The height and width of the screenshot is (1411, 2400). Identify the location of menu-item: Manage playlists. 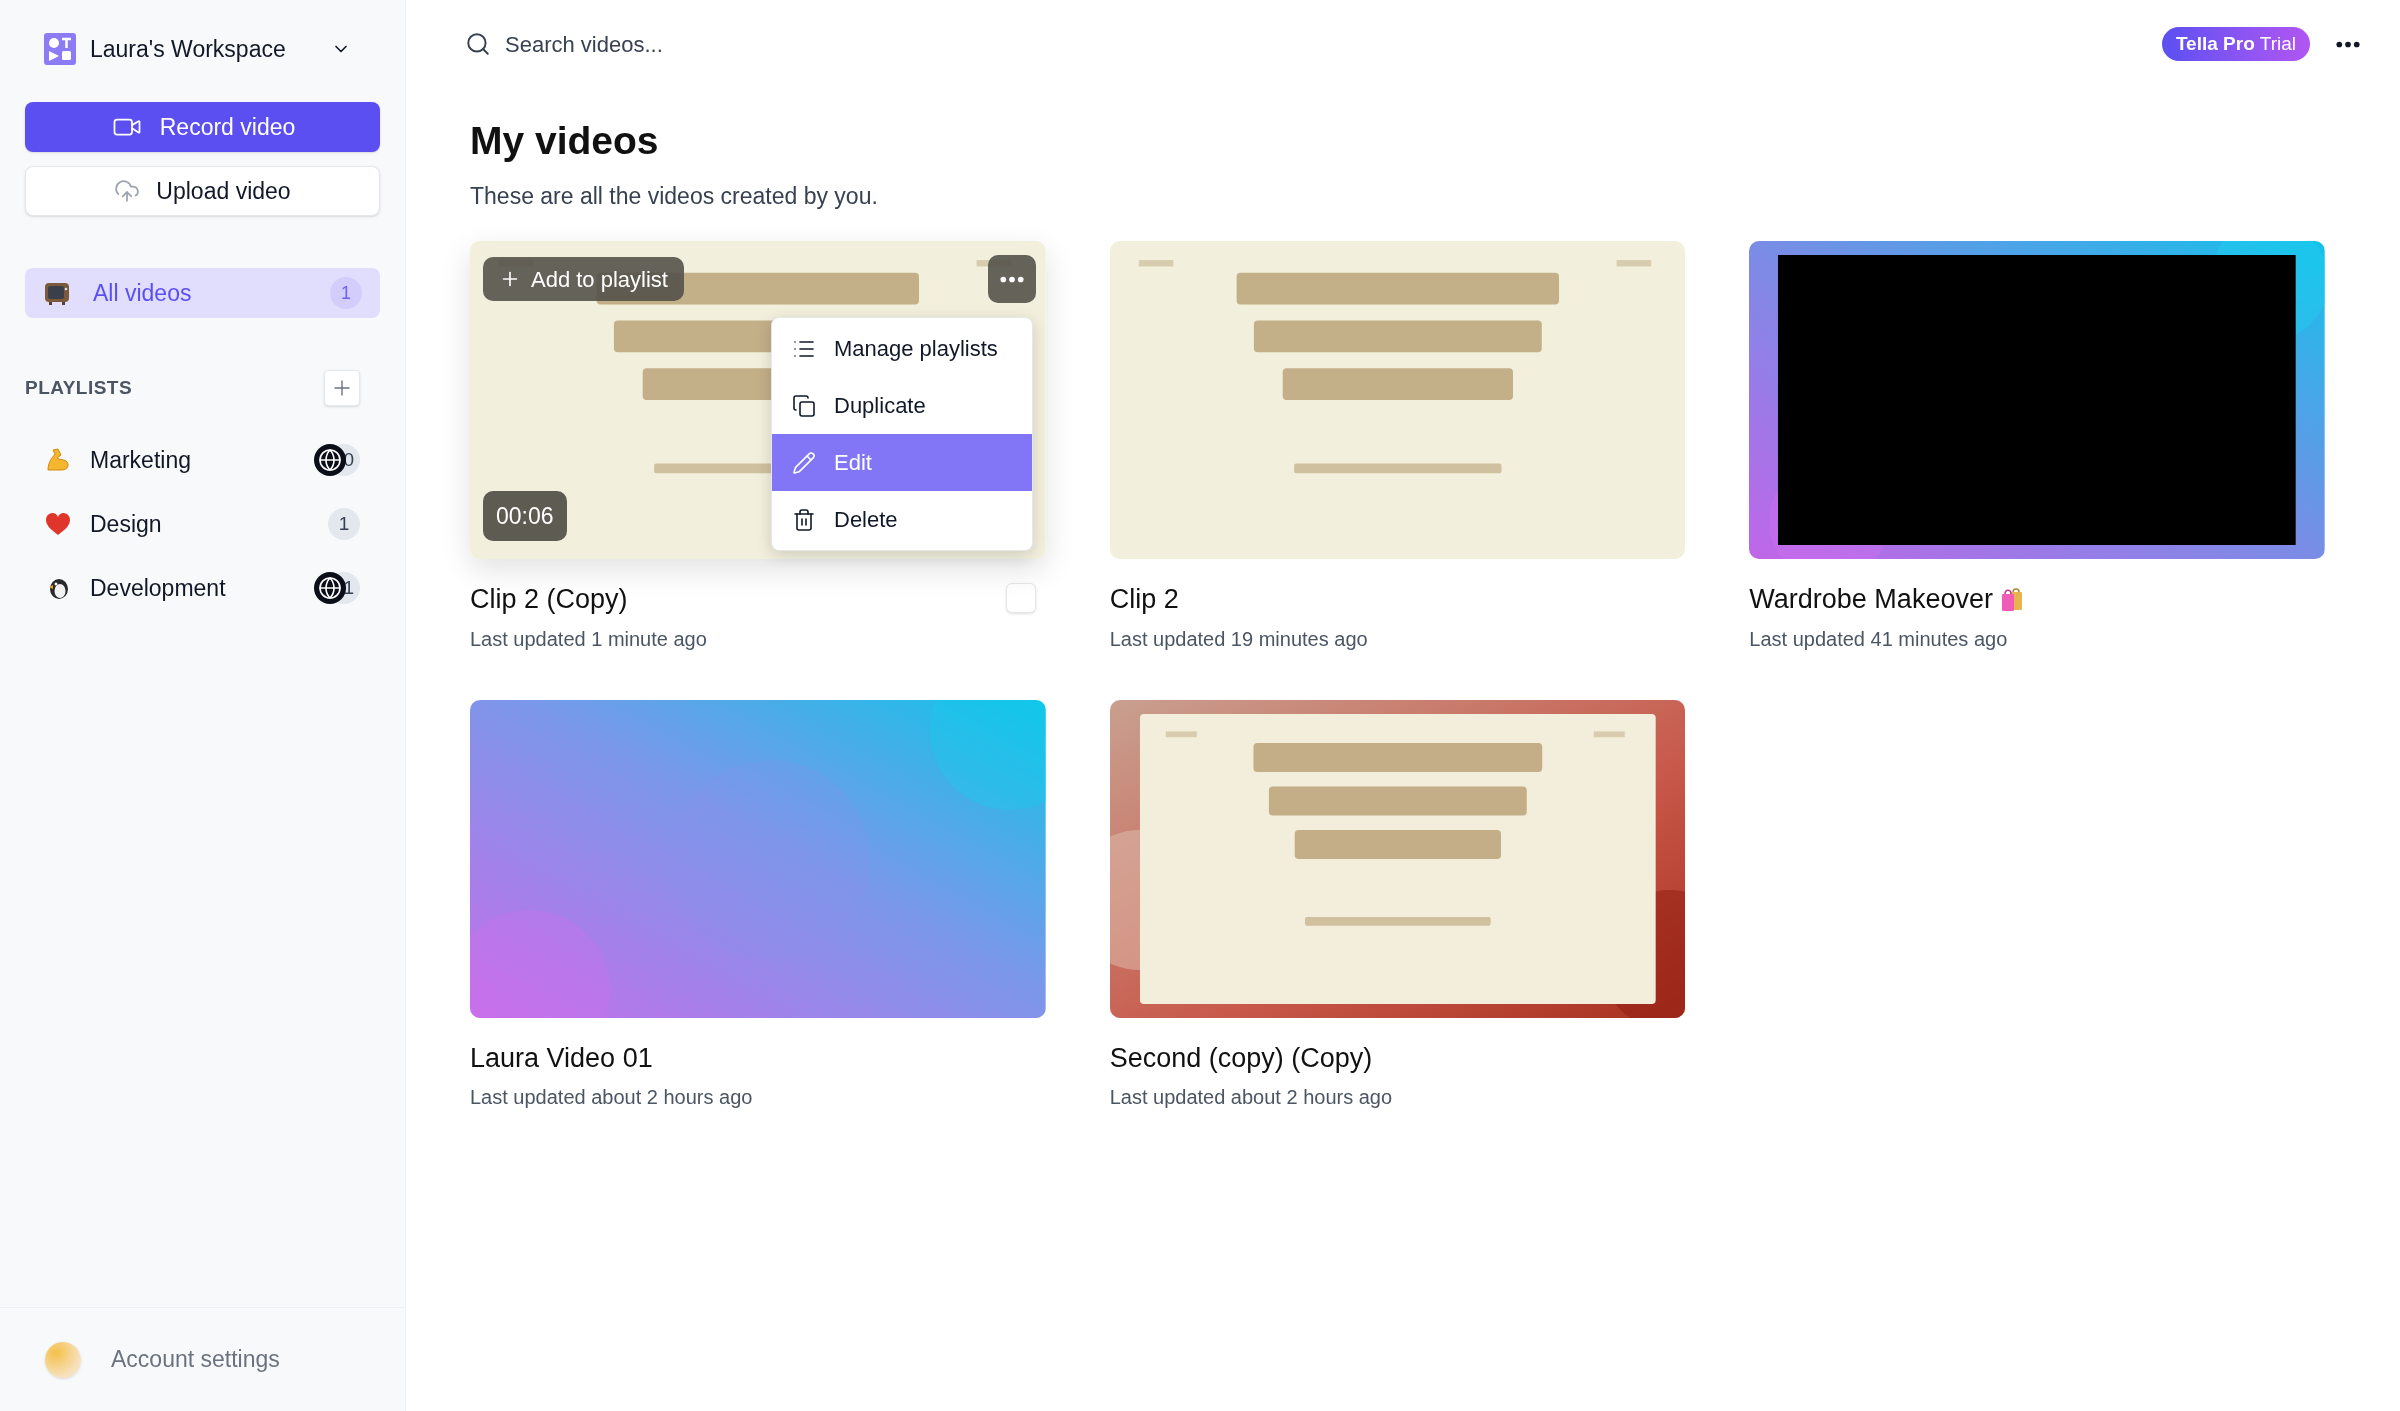
(902, 348).